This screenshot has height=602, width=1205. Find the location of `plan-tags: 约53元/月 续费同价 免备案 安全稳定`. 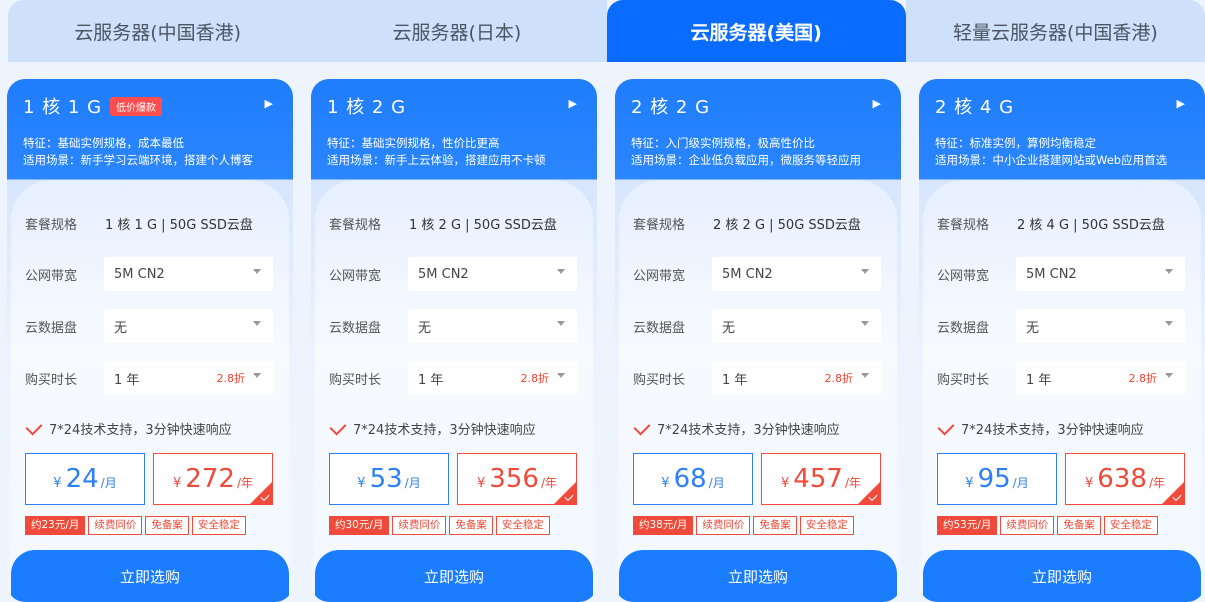

plan-tags: 约53元/月 续费同价 免备案 安全稳定 is located at coordinates (1047, 525).